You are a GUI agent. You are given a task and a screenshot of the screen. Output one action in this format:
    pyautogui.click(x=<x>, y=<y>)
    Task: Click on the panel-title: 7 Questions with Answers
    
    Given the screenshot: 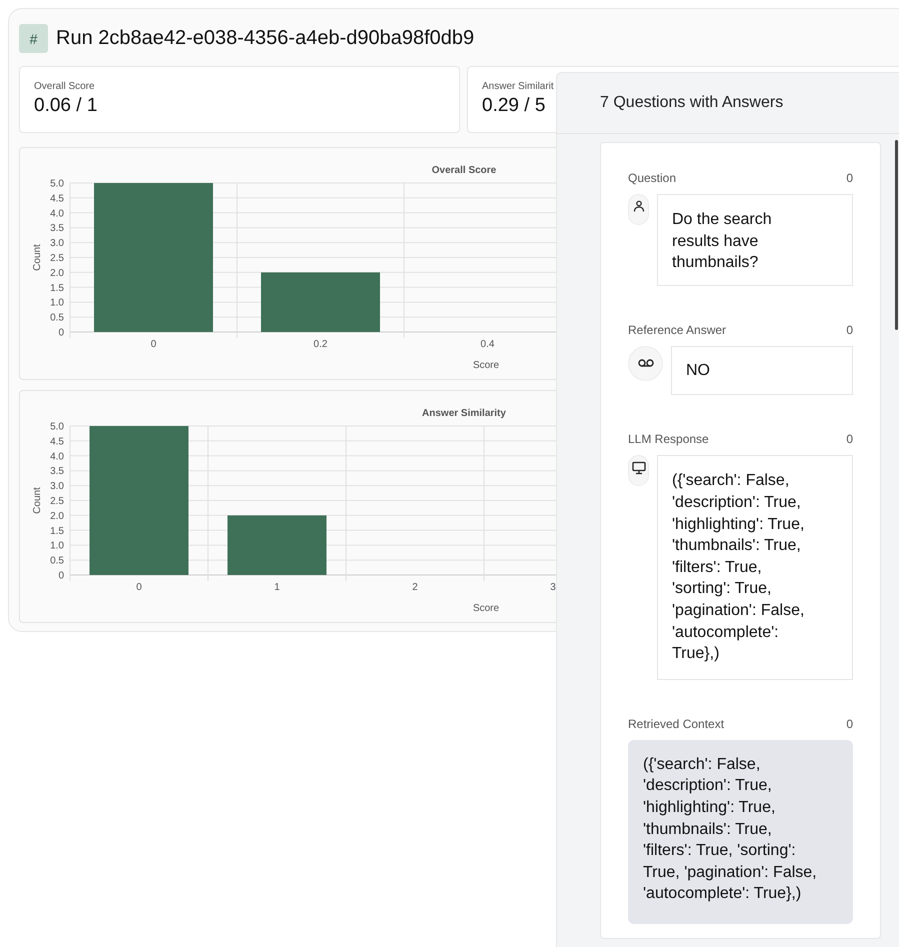 What is the action you would take?
    pyautogui.click(x=728, y=103)
    